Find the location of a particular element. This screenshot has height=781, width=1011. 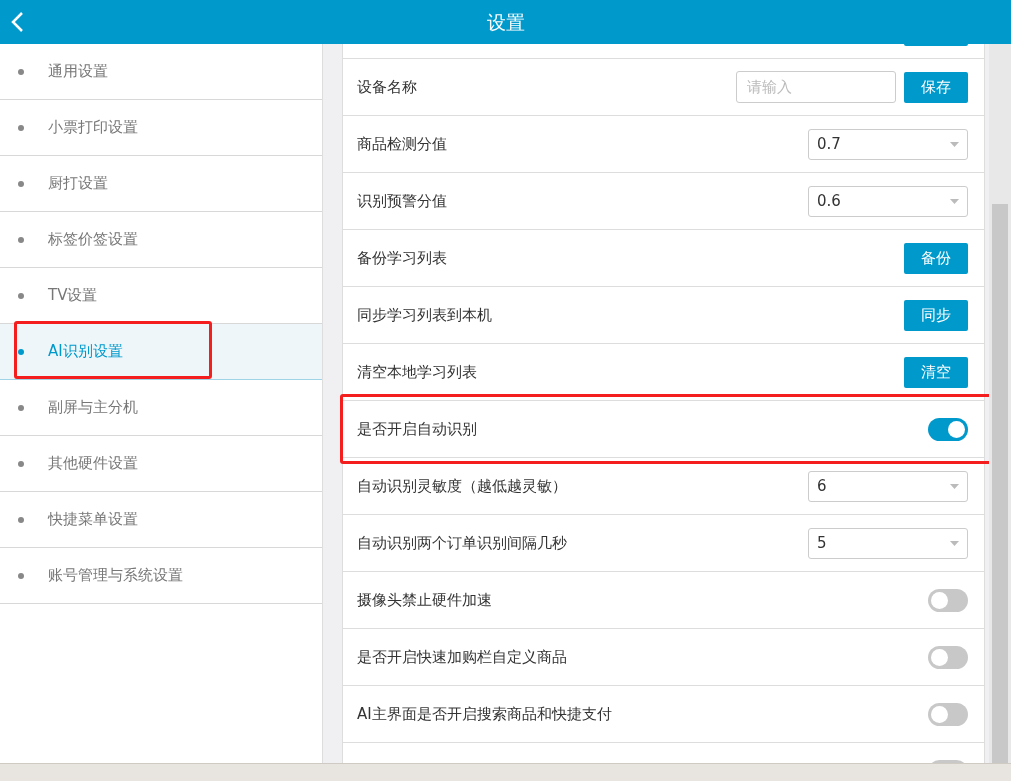

sidebar-item: 小票打印设置 is located at coordinates (161, 128).